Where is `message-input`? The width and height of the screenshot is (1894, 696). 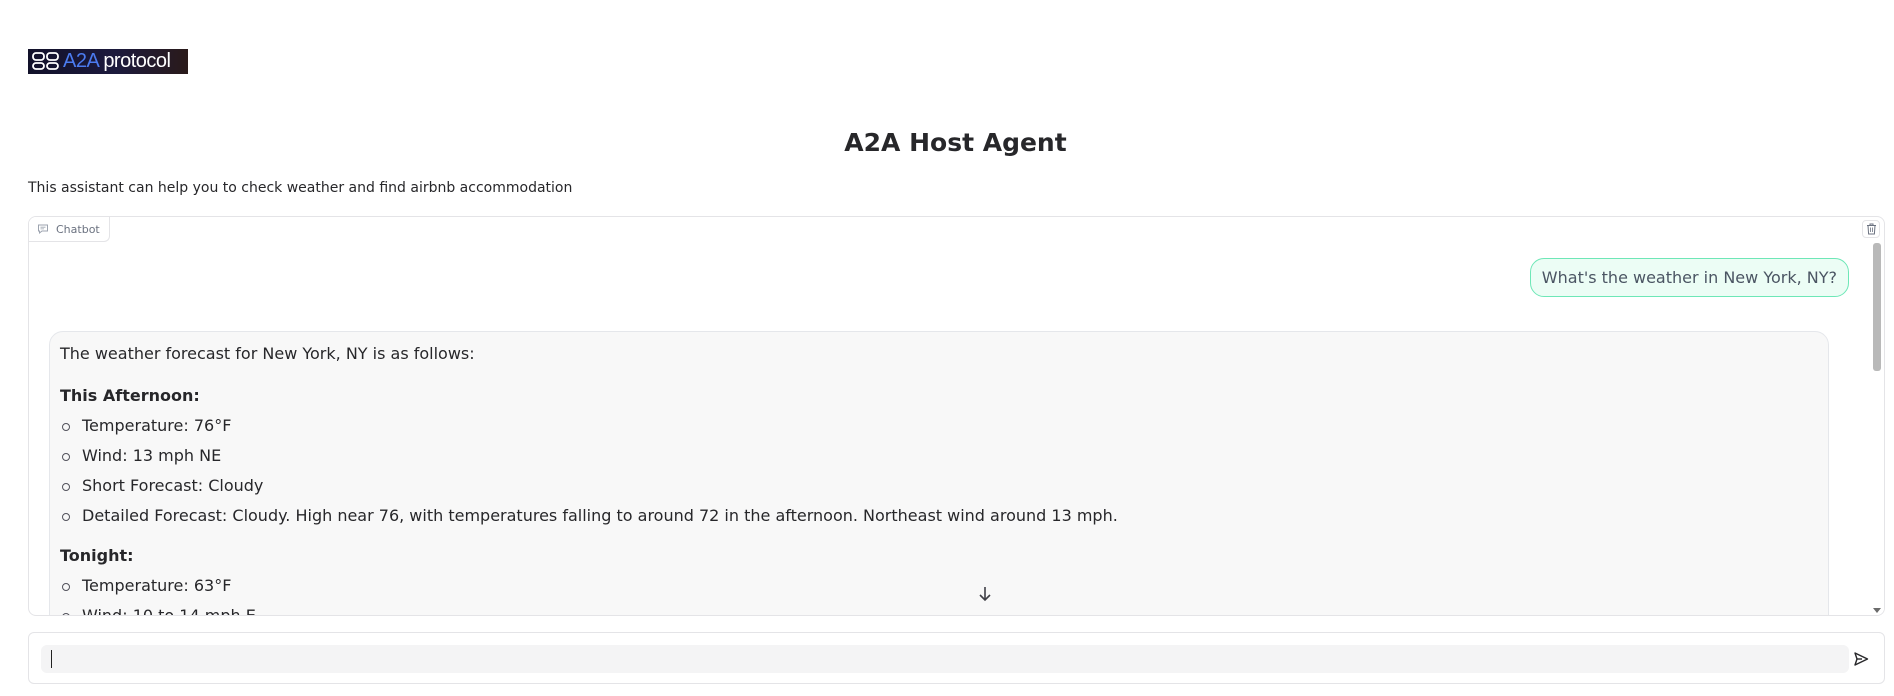
message-input is located at coordinates (945, 659).